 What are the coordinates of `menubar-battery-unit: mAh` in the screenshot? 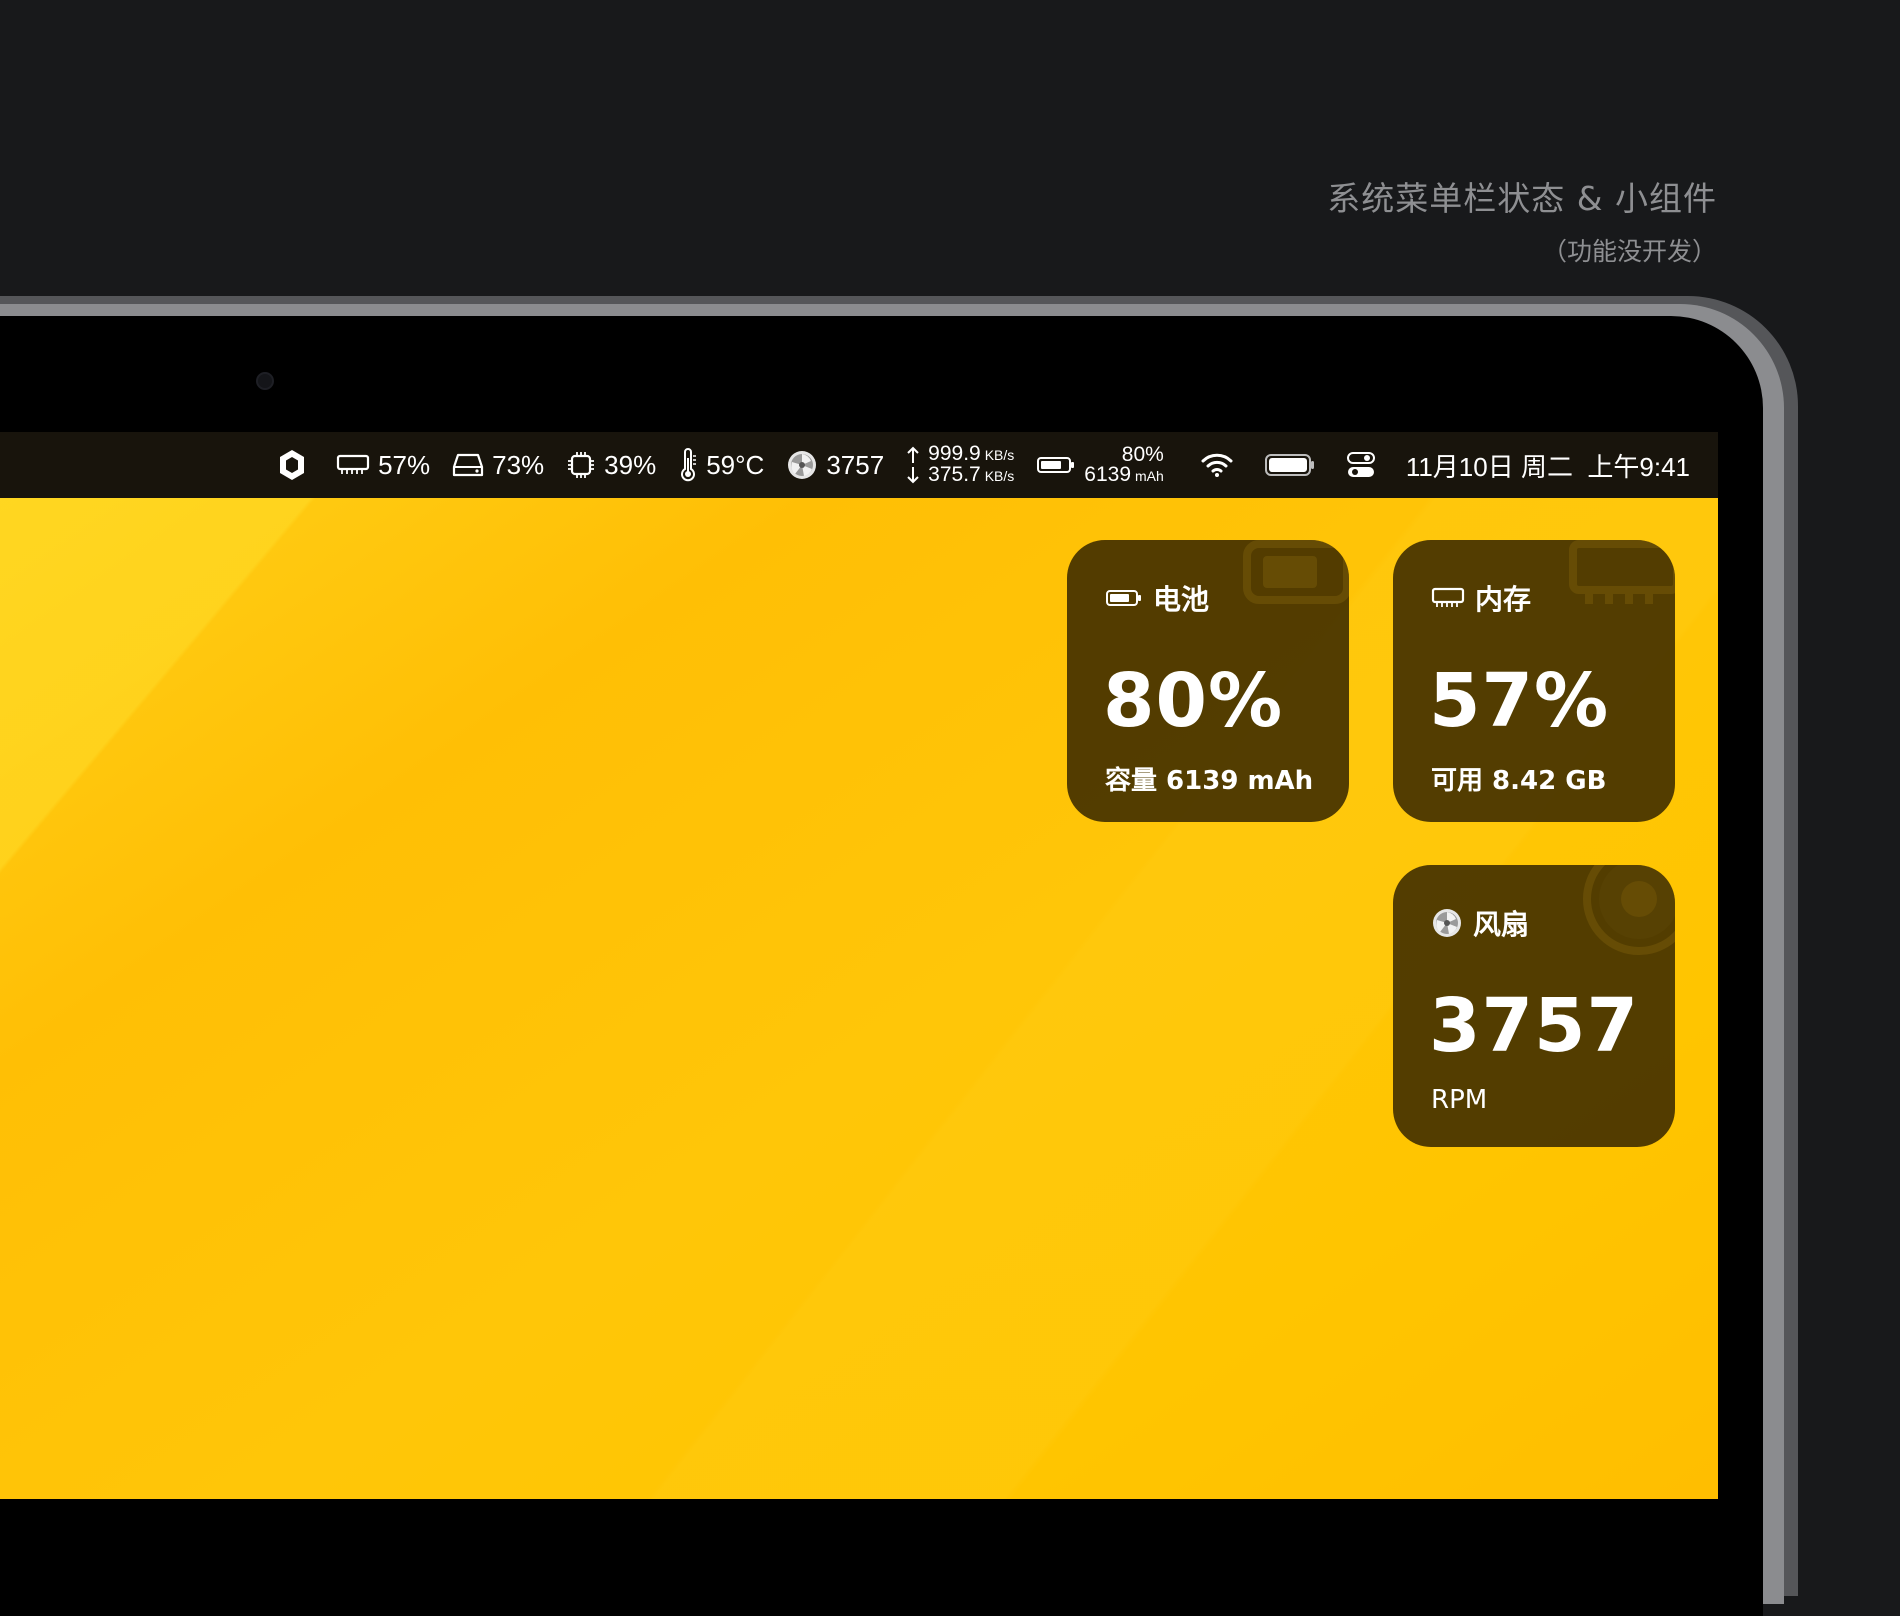 It's located at (1149, 475).